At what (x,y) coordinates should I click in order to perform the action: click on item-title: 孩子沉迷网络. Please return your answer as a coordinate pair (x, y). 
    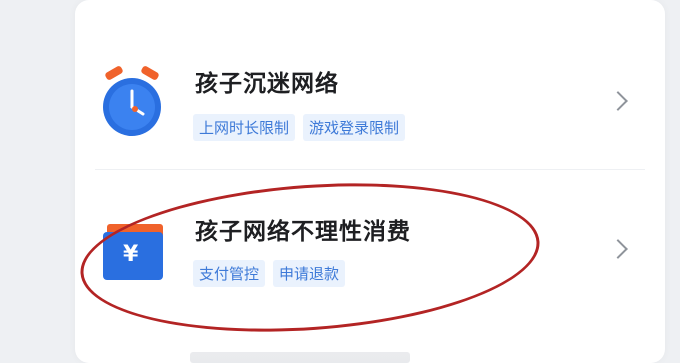
    Looking at the image, I should click on (267, 84).